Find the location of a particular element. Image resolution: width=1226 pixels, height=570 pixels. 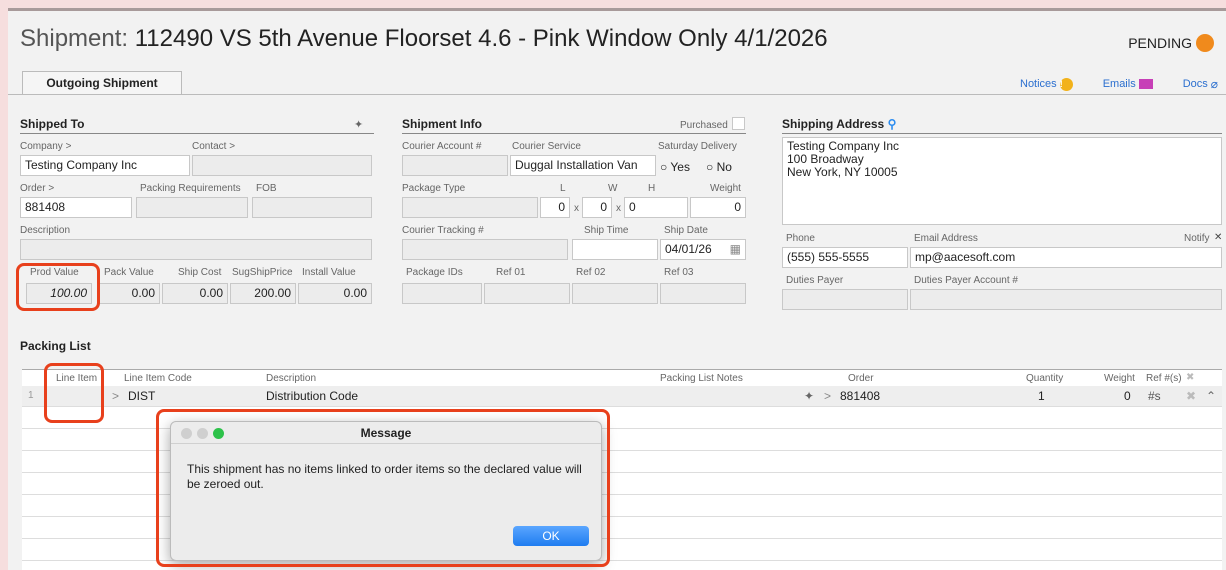

sug-ship-price-field: 200.00 is located at coordinates (263, 293).